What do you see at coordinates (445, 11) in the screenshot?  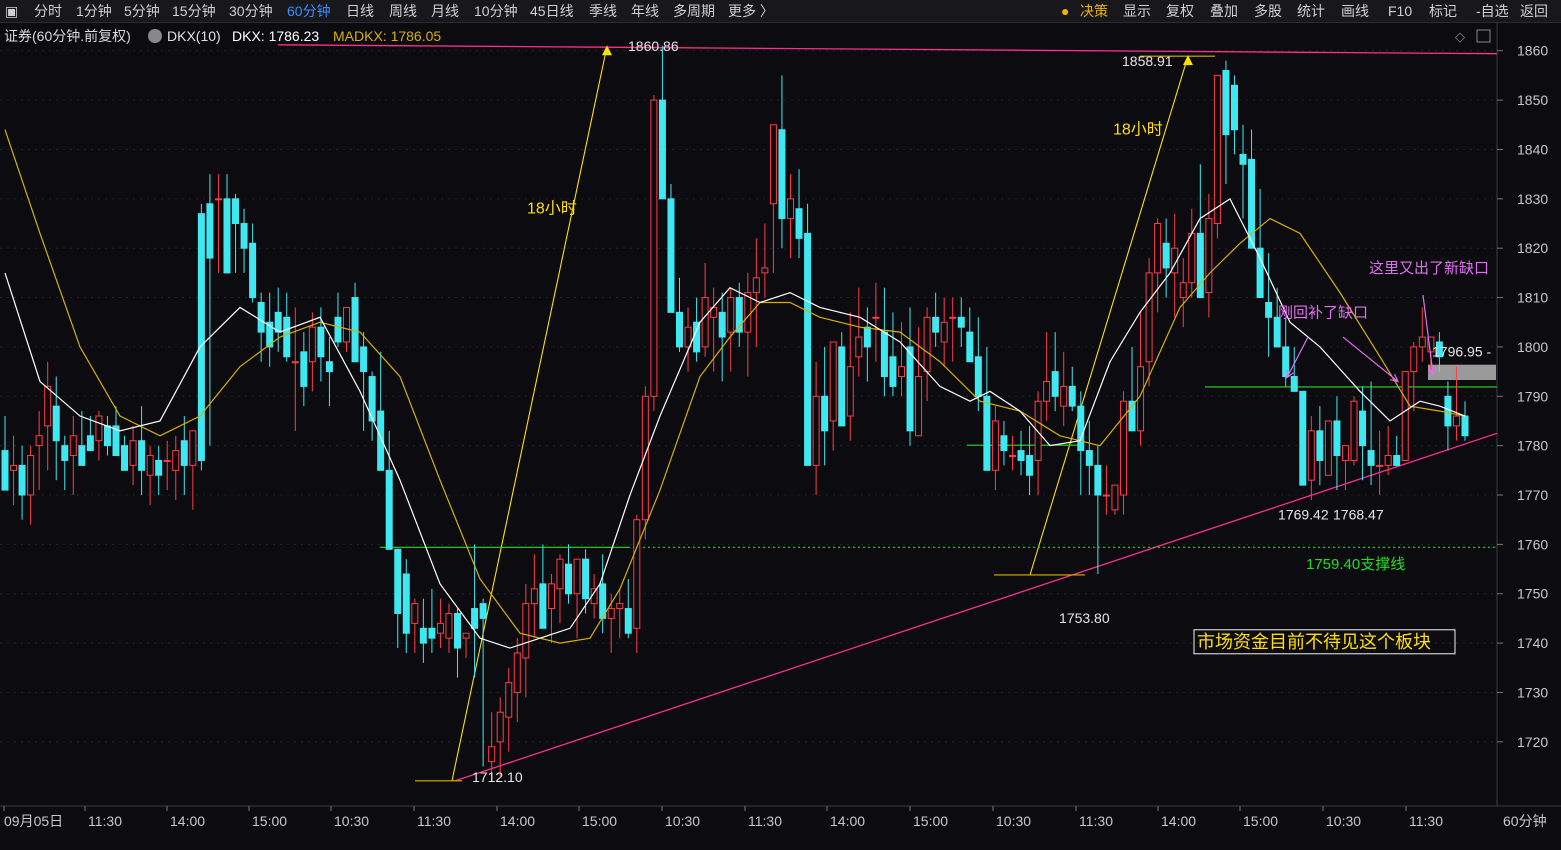 I see `period-tab: 月线` at bounding box center [445, 11].